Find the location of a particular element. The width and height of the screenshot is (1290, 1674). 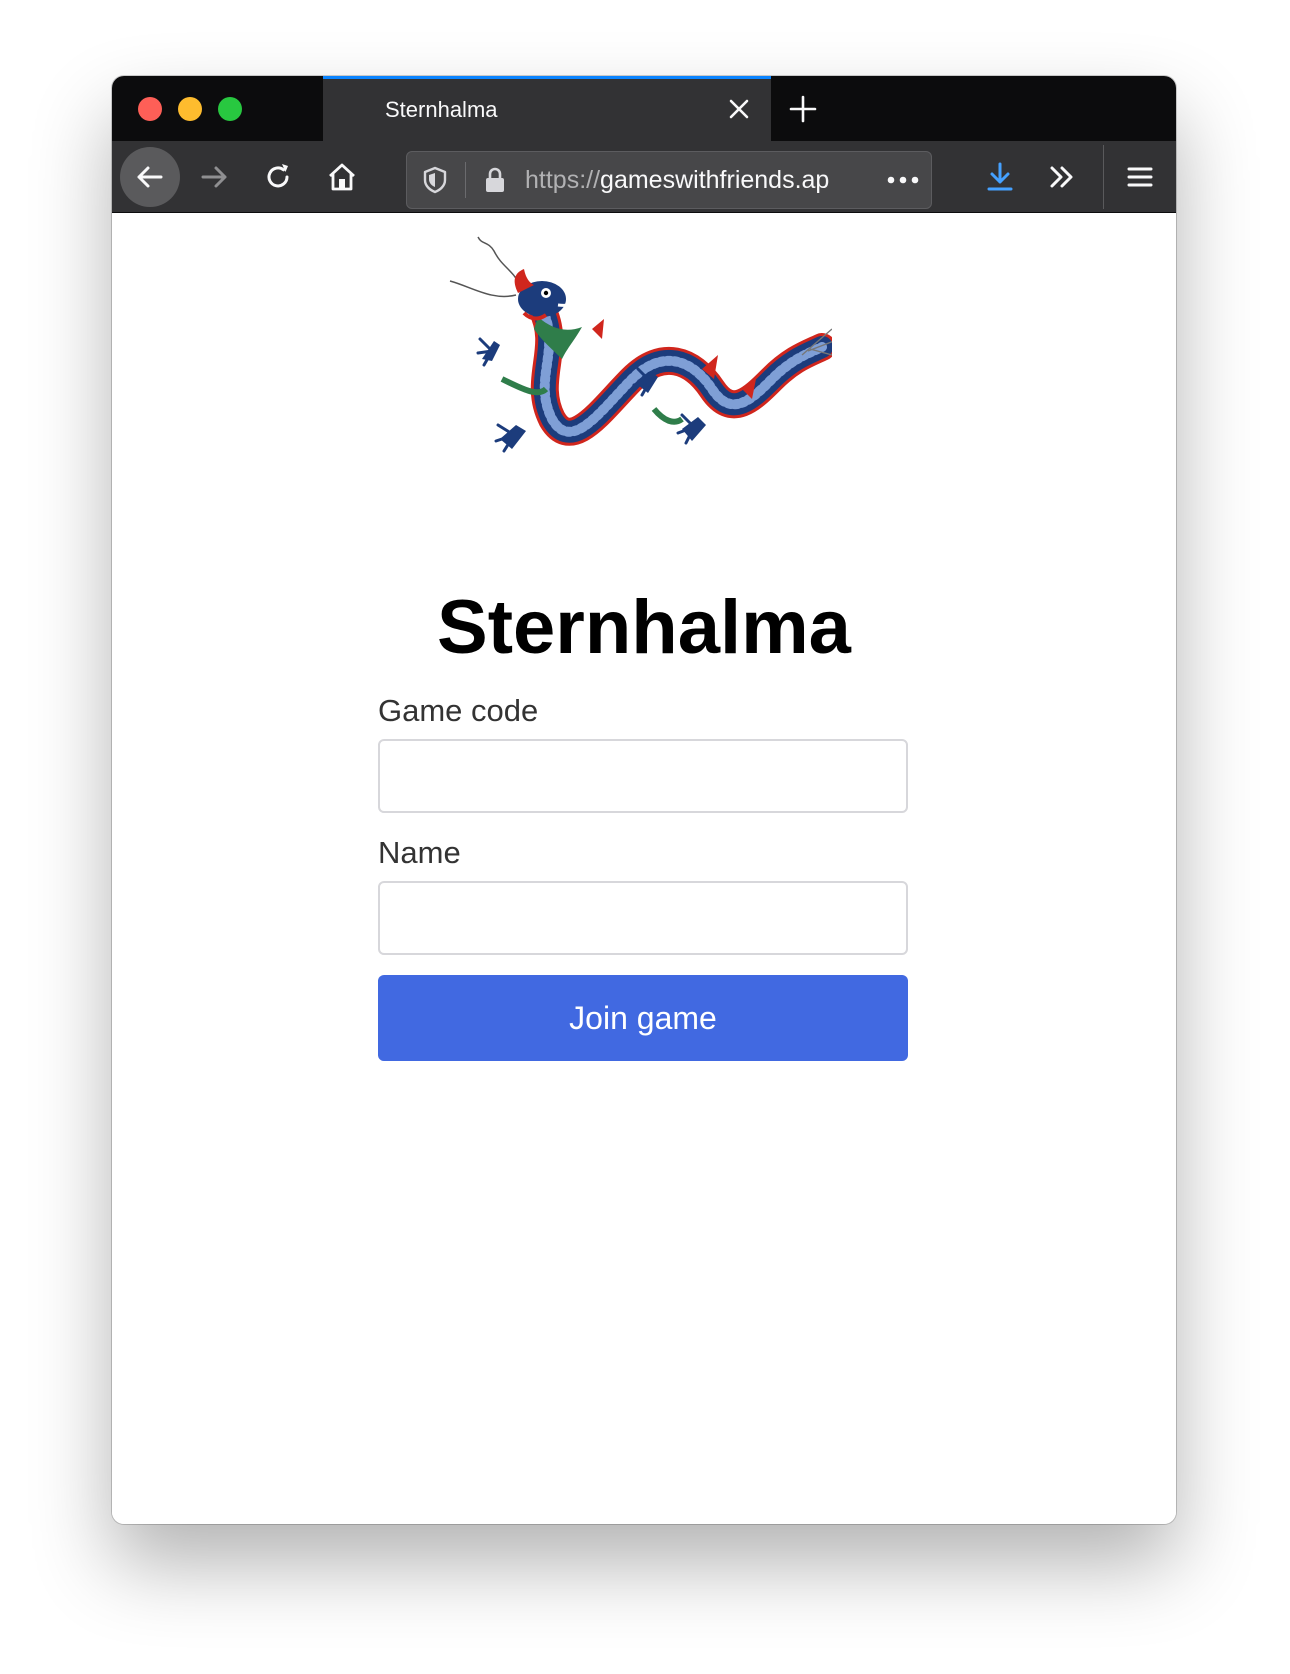

reload-icon is located at coordinates (278, 176).